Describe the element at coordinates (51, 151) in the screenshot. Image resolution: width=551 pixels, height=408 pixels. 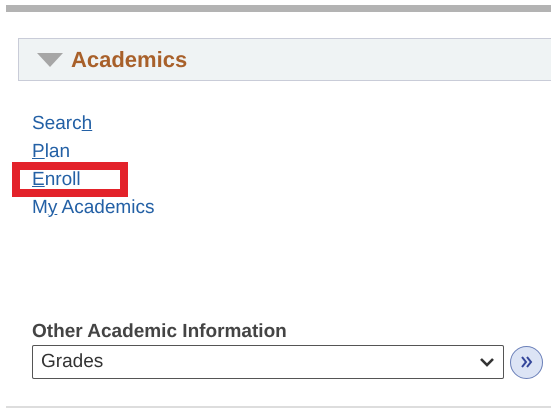
I see `nav-link: Plan` at that location.